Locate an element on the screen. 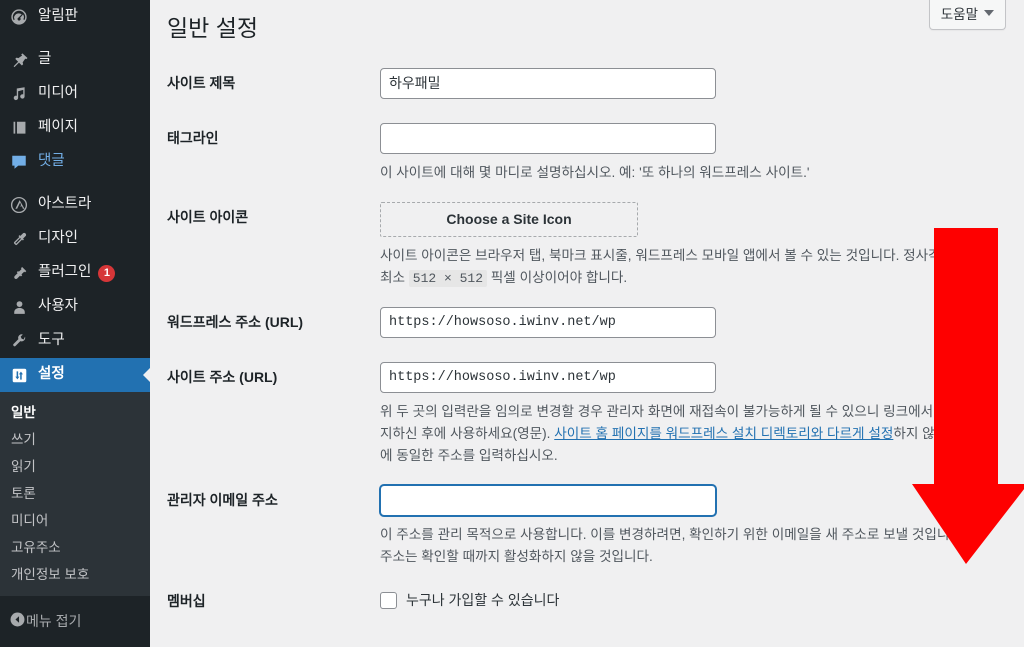 Image resolution: width=1024 pixels, height=647 pixels. submenu-item-reading: 읽기 is located at coordinates (75, 466).